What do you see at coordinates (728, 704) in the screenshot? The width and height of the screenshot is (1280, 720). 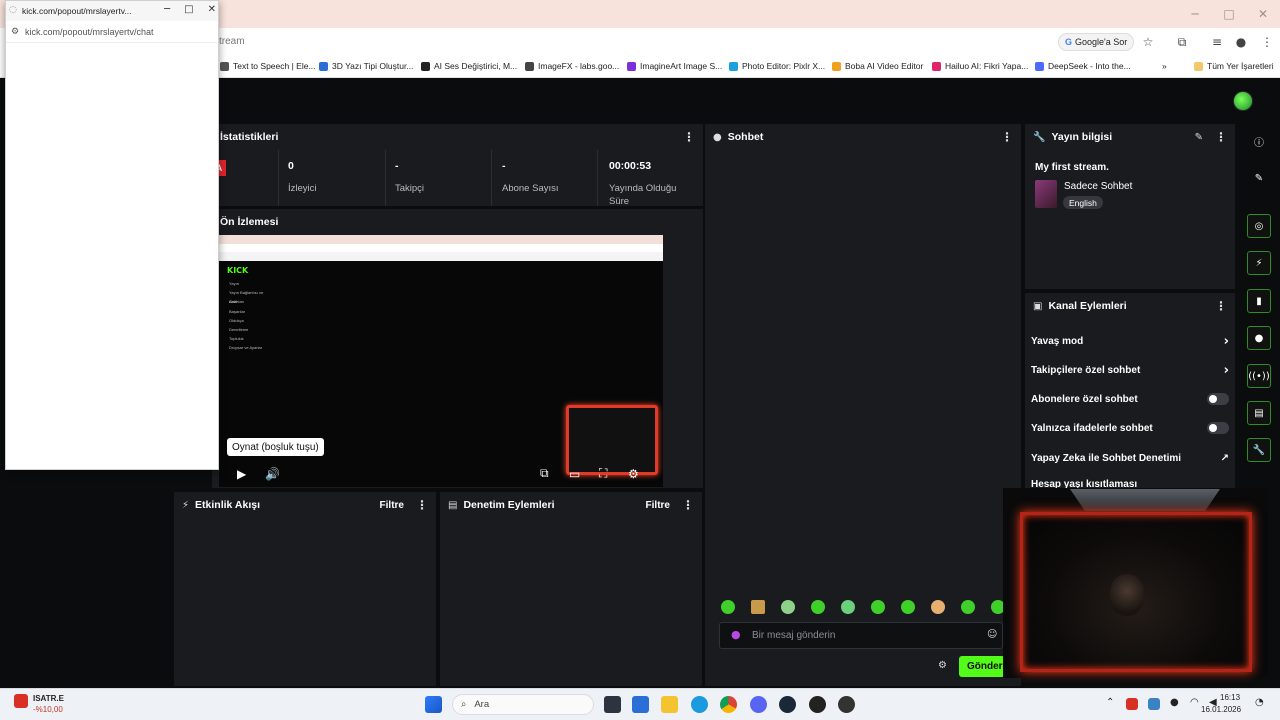 I see `chrome-icon` at bounding box center [728, 704].